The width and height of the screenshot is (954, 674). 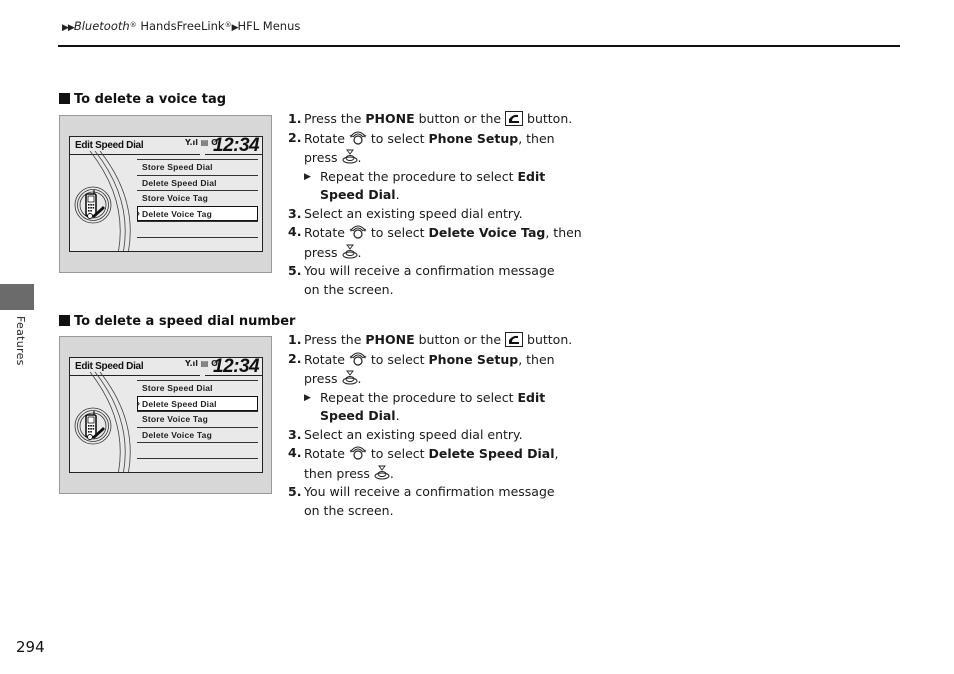 I want to click on side-chapter-tab, so click(x=17, y=297).